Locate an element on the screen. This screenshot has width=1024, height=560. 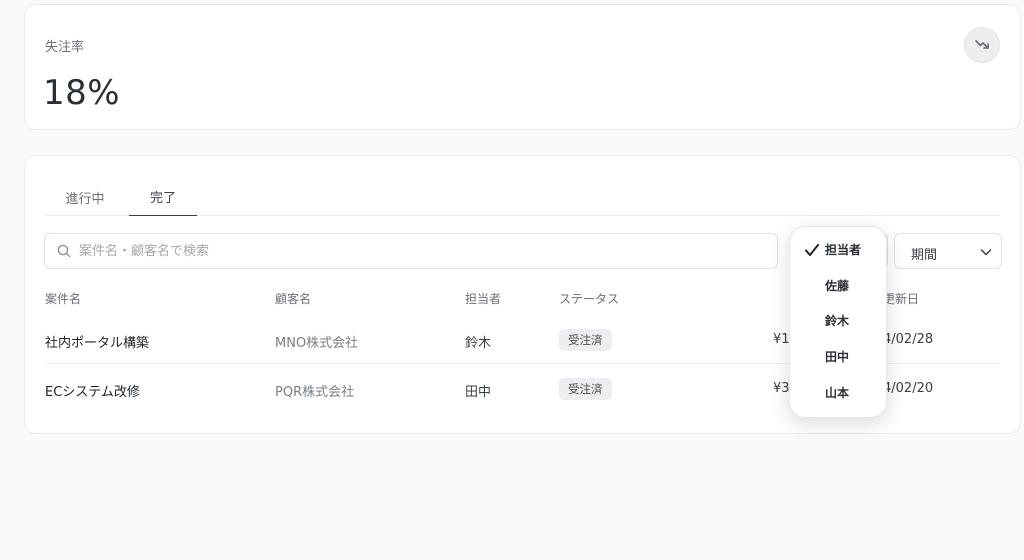
owner-option-sato: 佐藤 is located at coordinates (838, 284).